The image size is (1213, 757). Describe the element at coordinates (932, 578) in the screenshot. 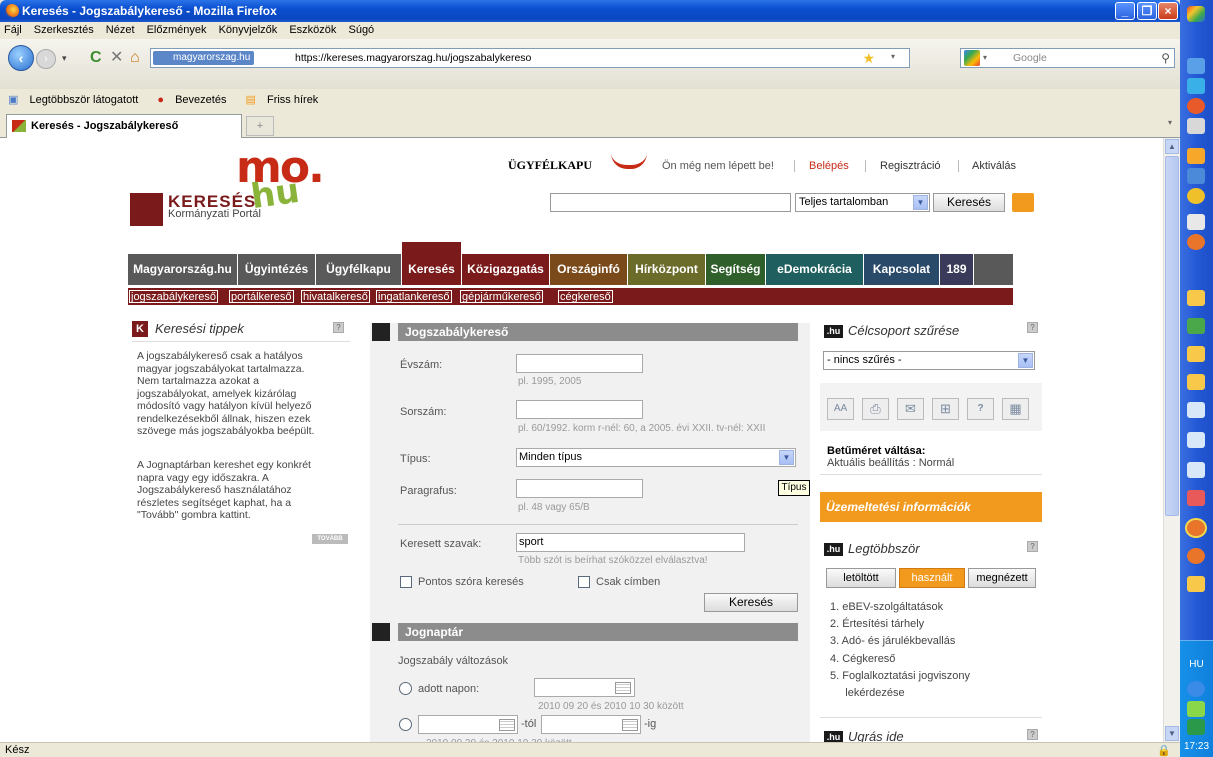

I see `most-tab-used: használt` at that location.